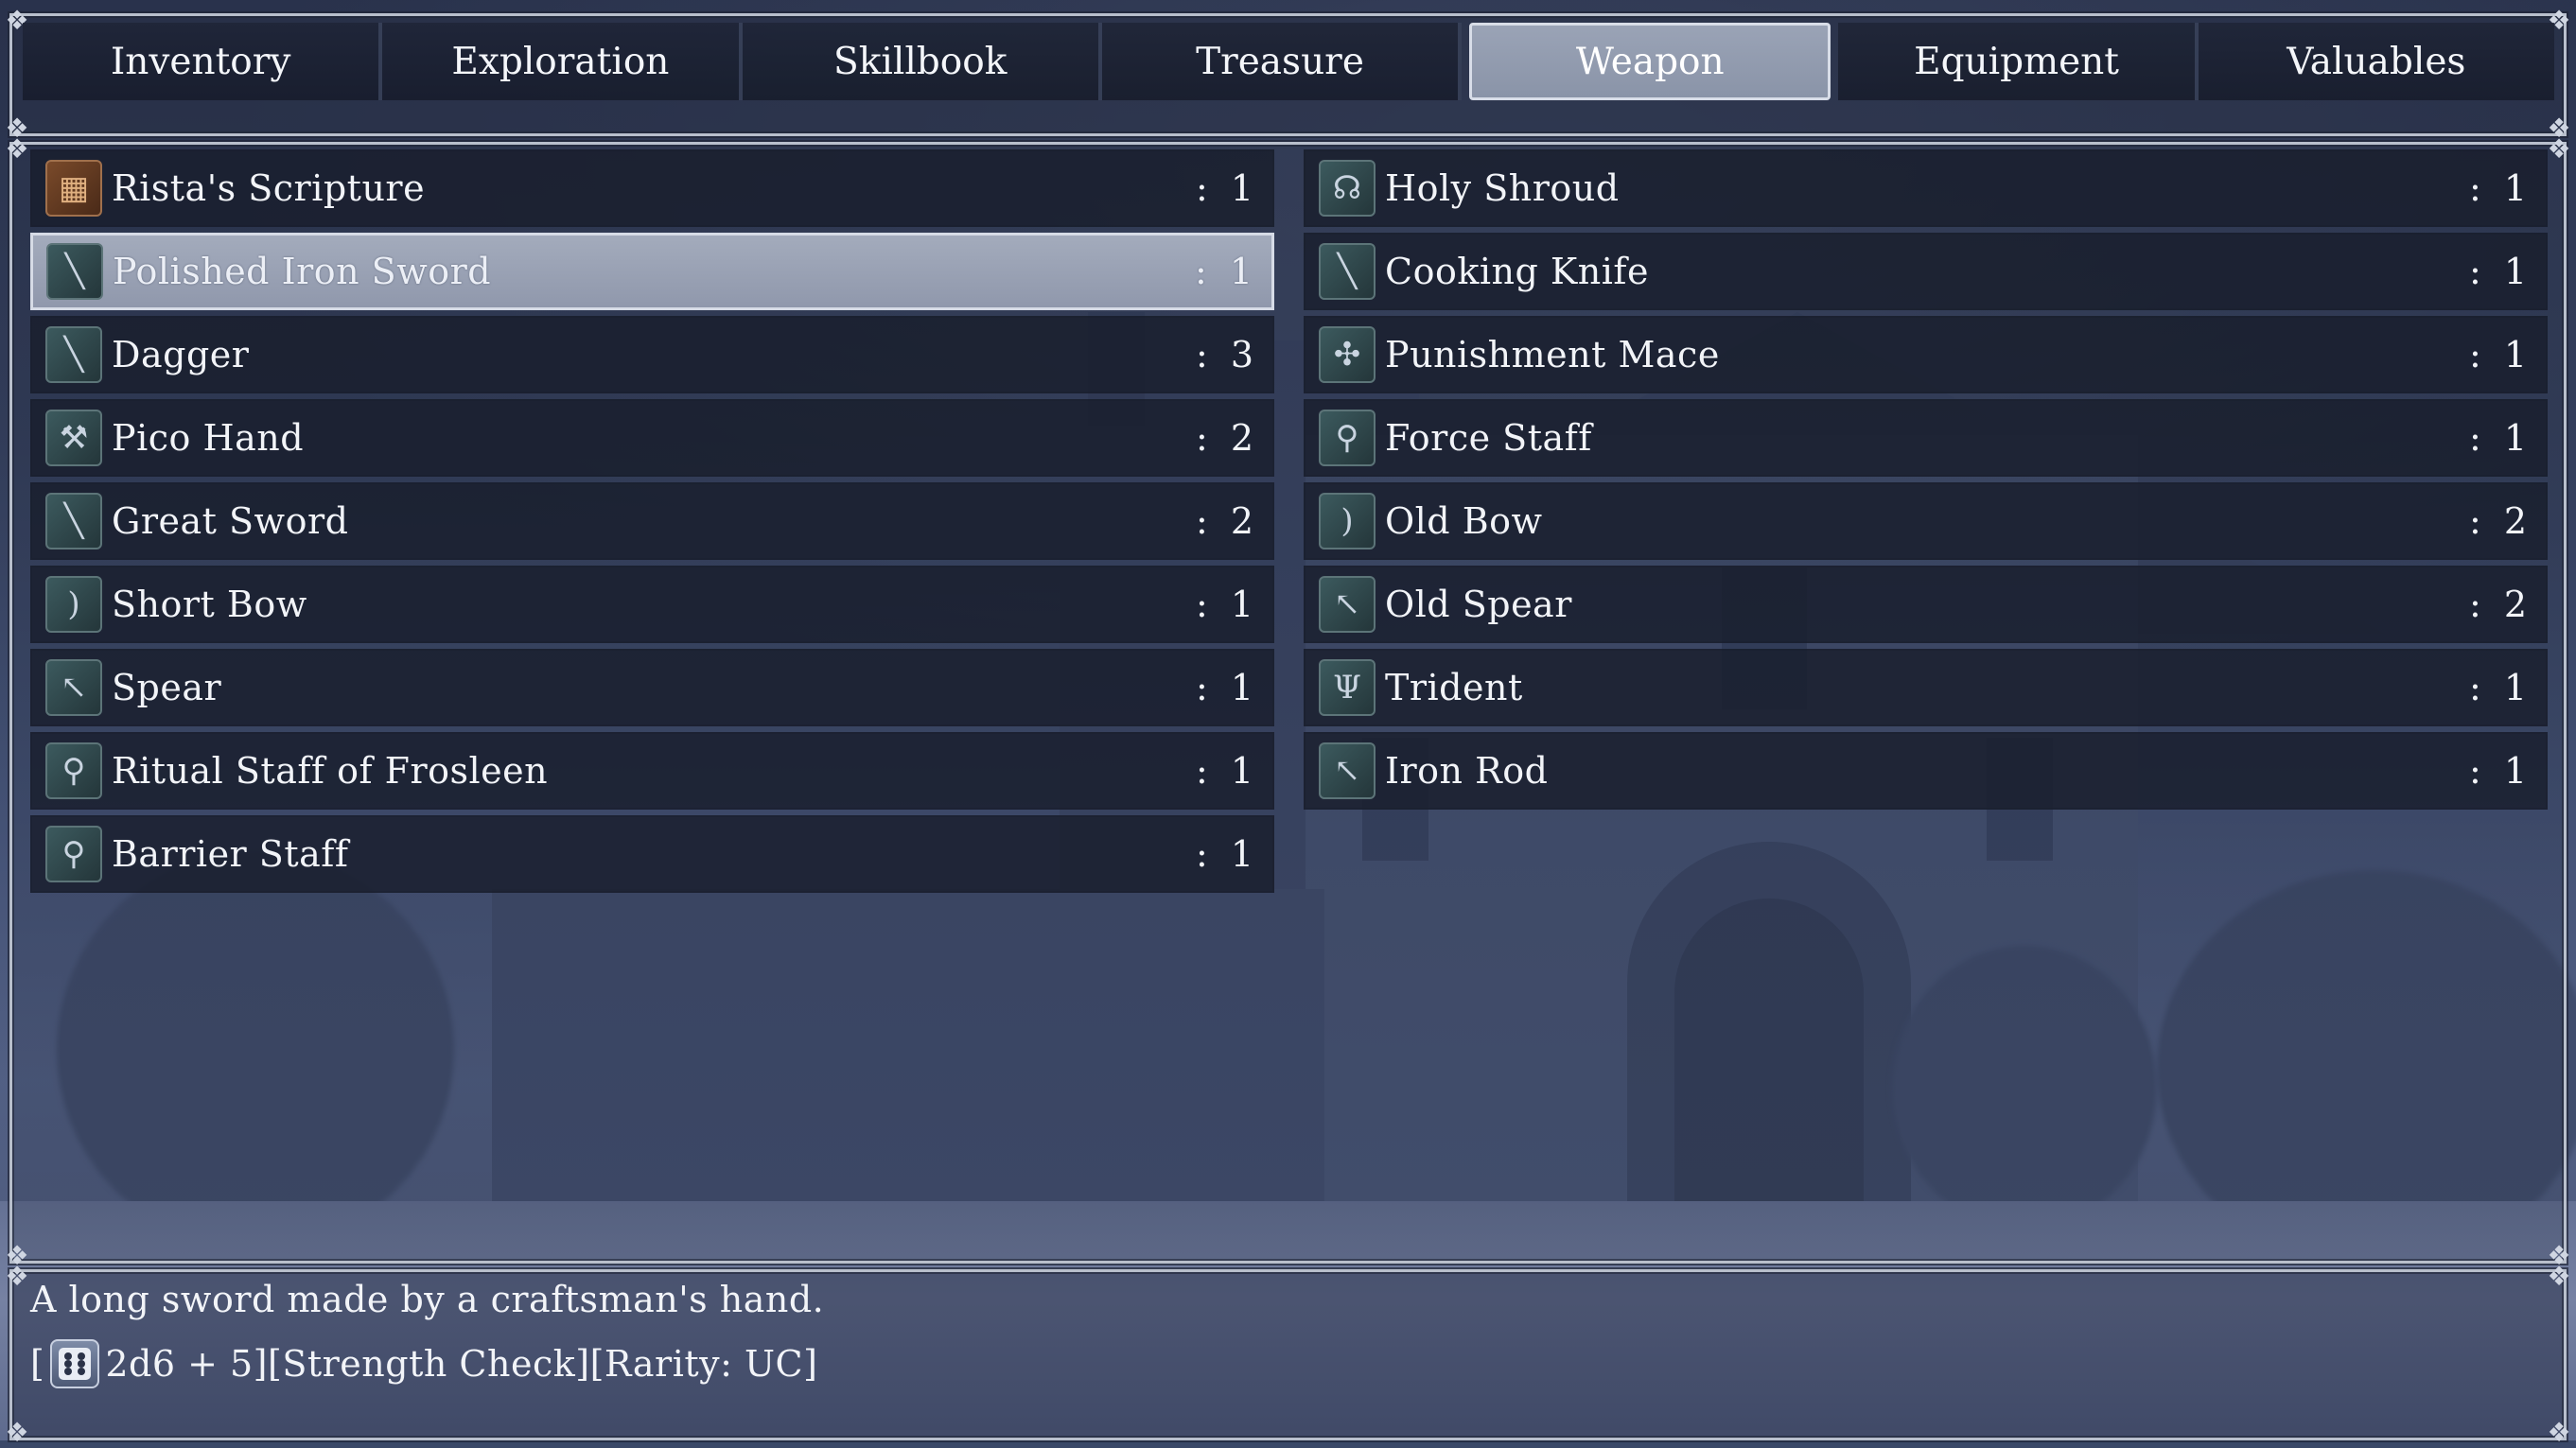 The height and width of the screenshot is (1448, 2576). I want to click on list-item: ) Old Bow : 2, so click(1926, 521).